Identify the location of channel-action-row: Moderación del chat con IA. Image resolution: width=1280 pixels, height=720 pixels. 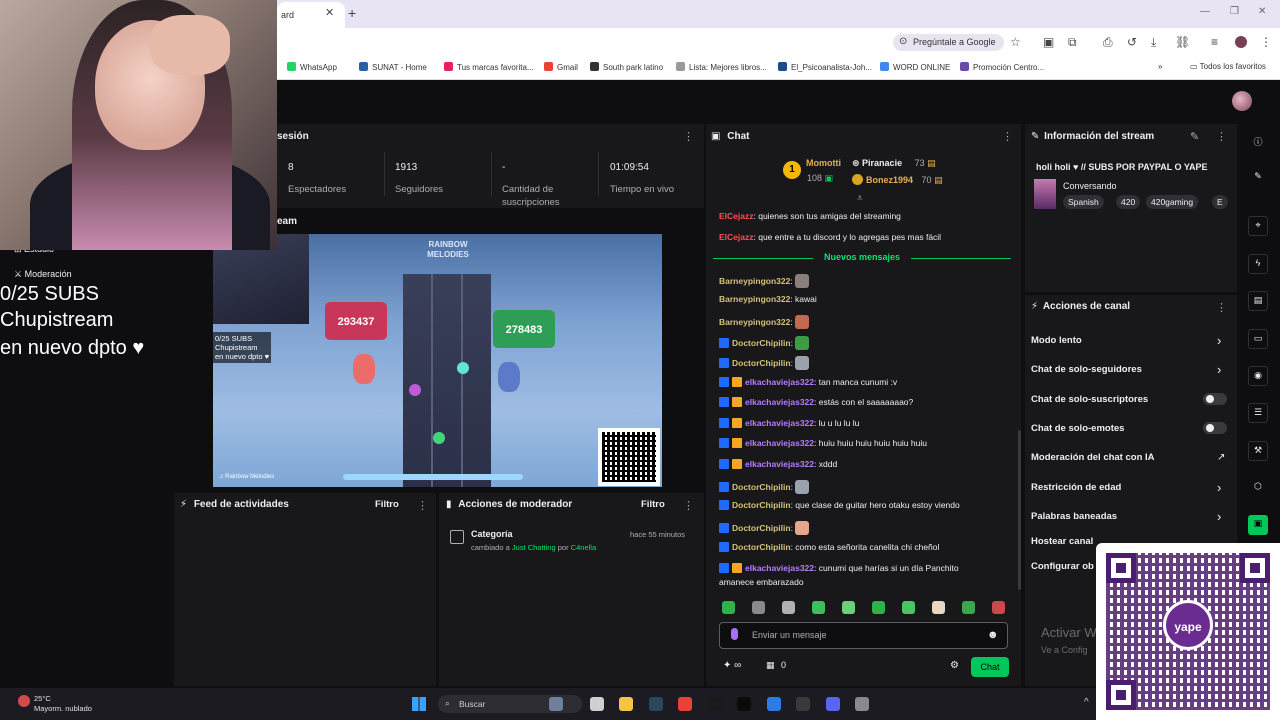
(1093, 457).